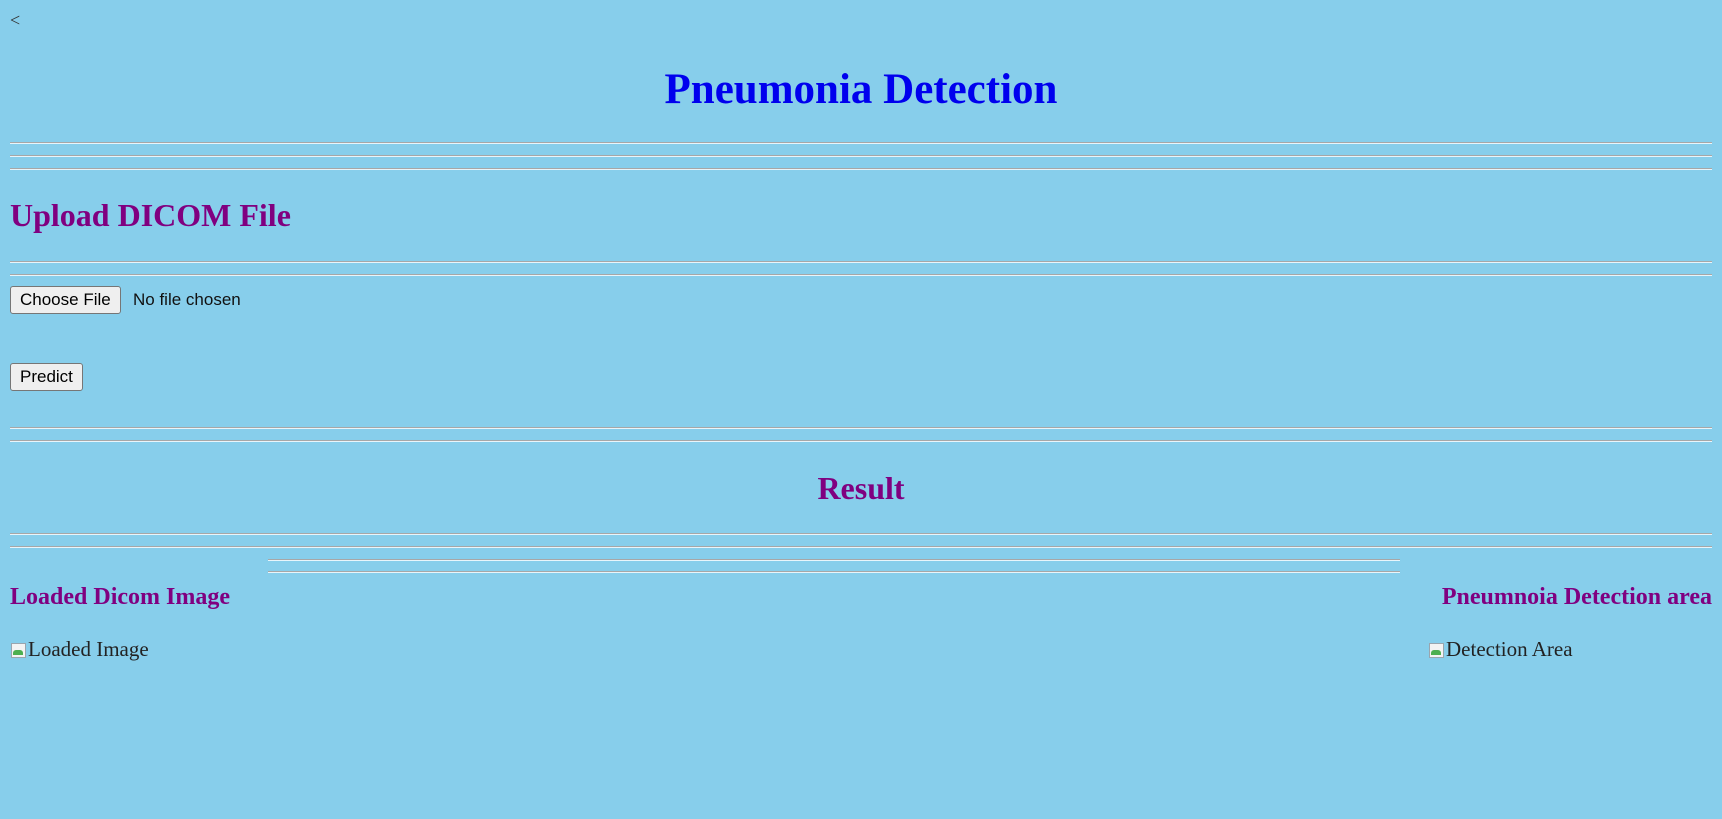  I want to click on detection-area-heading: Pneumnoia Detection area, so click(1576, 597).